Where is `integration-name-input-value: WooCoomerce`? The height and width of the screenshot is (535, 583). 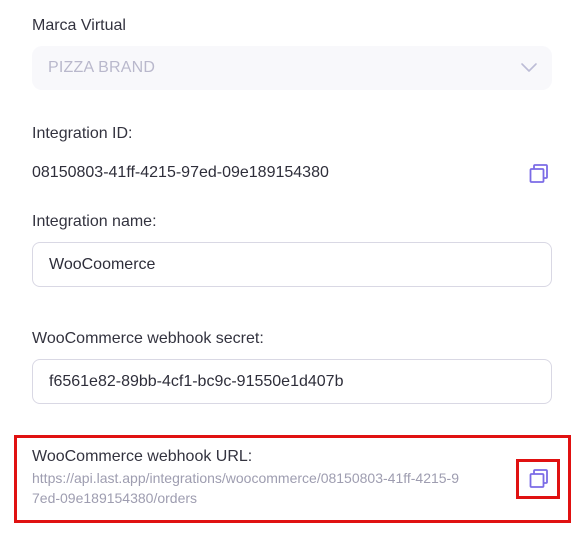 integration-name-input-value: WooCoomerce is located at coordinates (102, 264).